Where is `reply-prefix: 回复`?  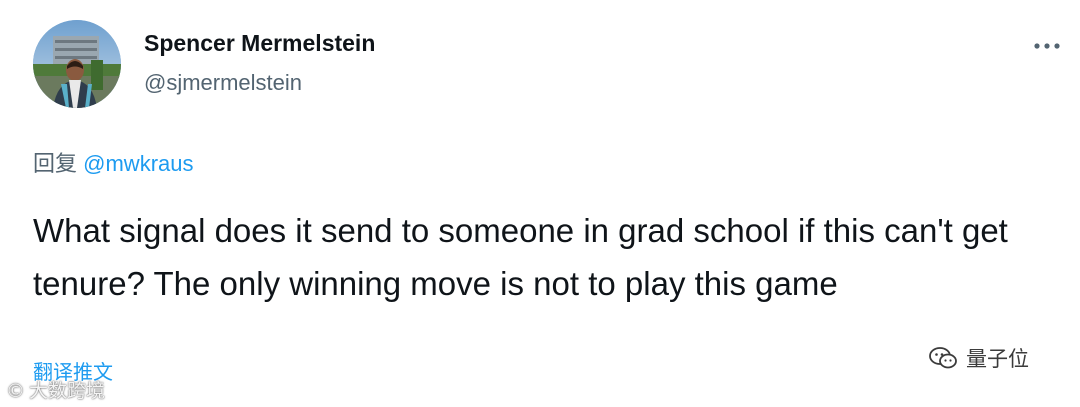 reply-prefix: 回复 is located at coordinates (55, 164).